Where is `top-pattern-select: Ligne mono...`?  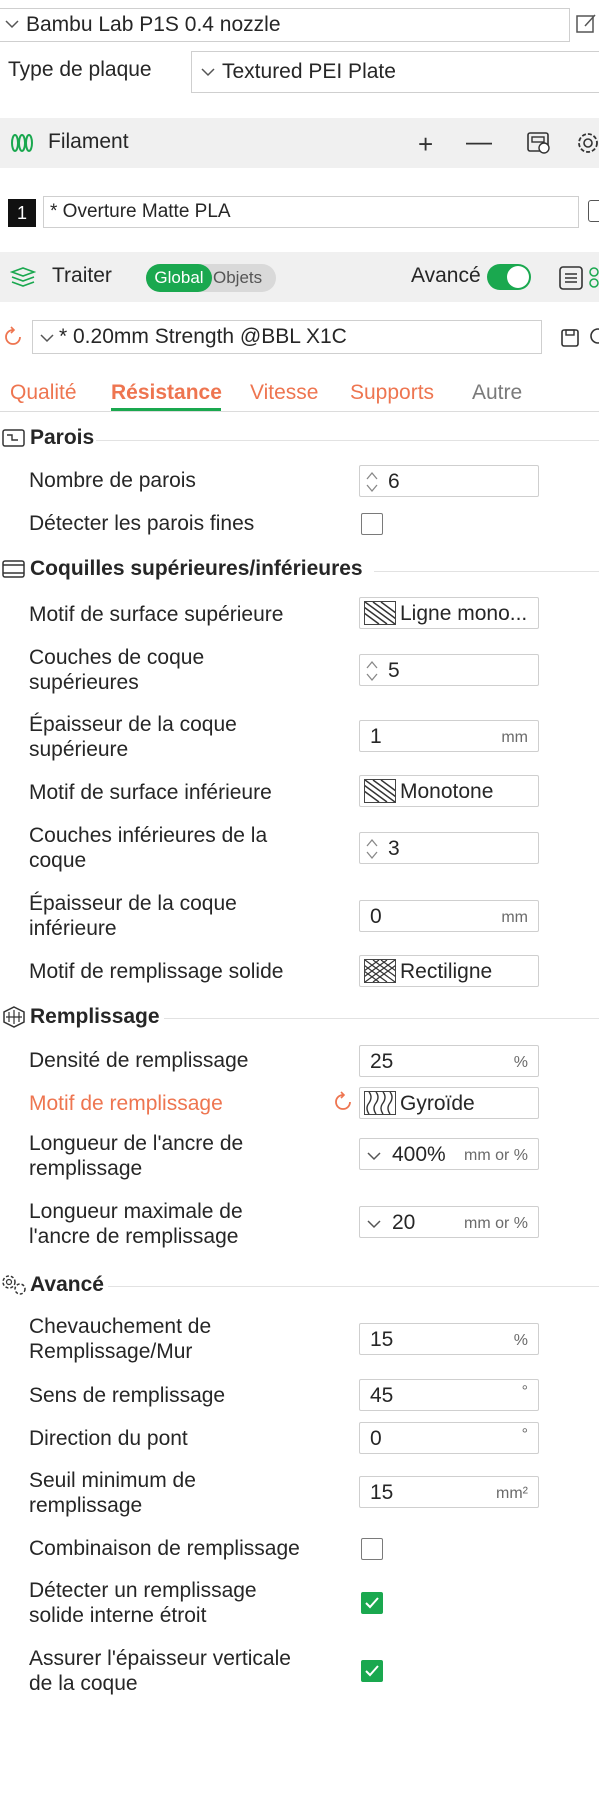 top-pattern-select: Ligne mono... is located at coordinates (443, 613).